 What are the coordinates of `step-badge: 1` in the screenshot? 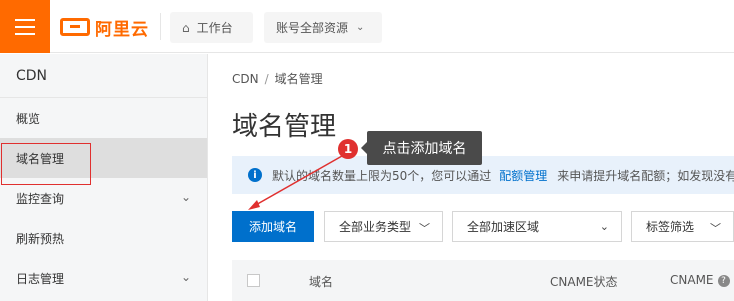 It's located at (348, 149).